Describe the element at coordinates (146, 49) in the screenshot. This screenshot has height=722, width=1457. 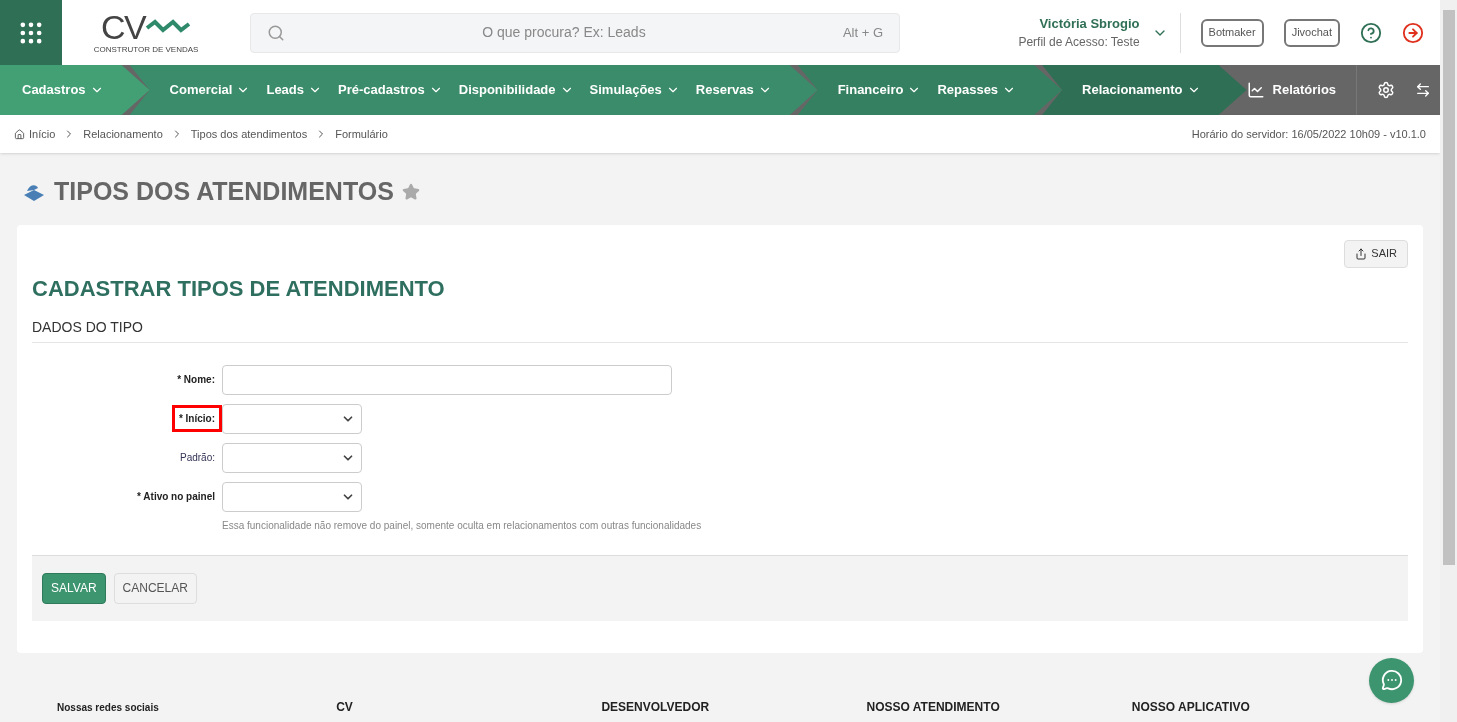
I see `logo-tagline: CONSTRUTOR DE VENDAS` at that location.